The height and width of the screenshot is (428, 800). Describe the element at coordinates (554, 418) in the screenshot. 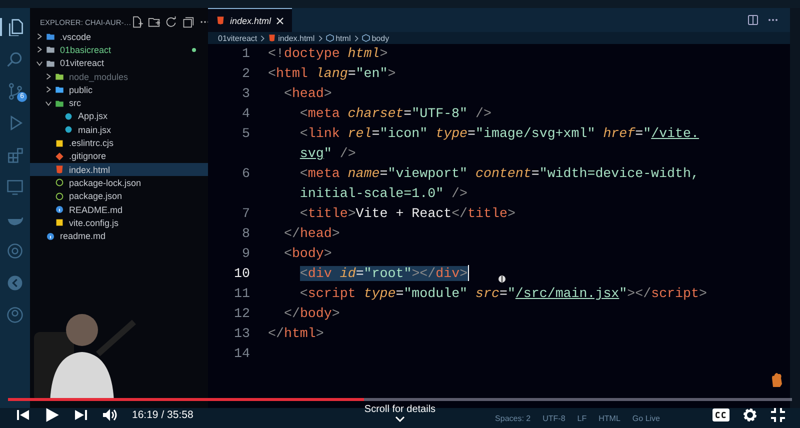

I see `status-item: UTF-8` at that location.